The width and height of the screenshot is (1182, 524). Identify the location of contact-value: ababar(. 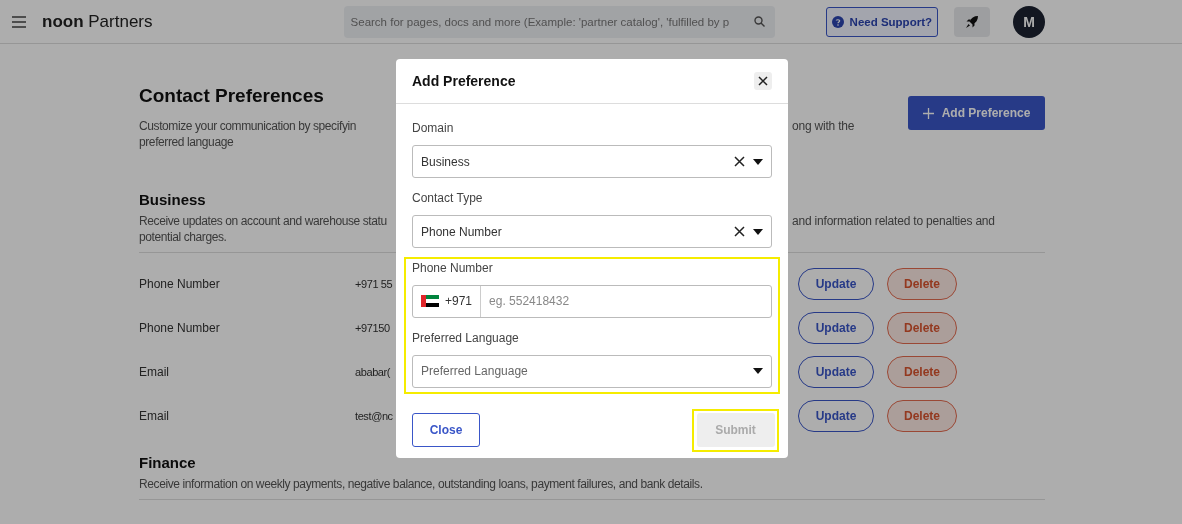
(373, 372).